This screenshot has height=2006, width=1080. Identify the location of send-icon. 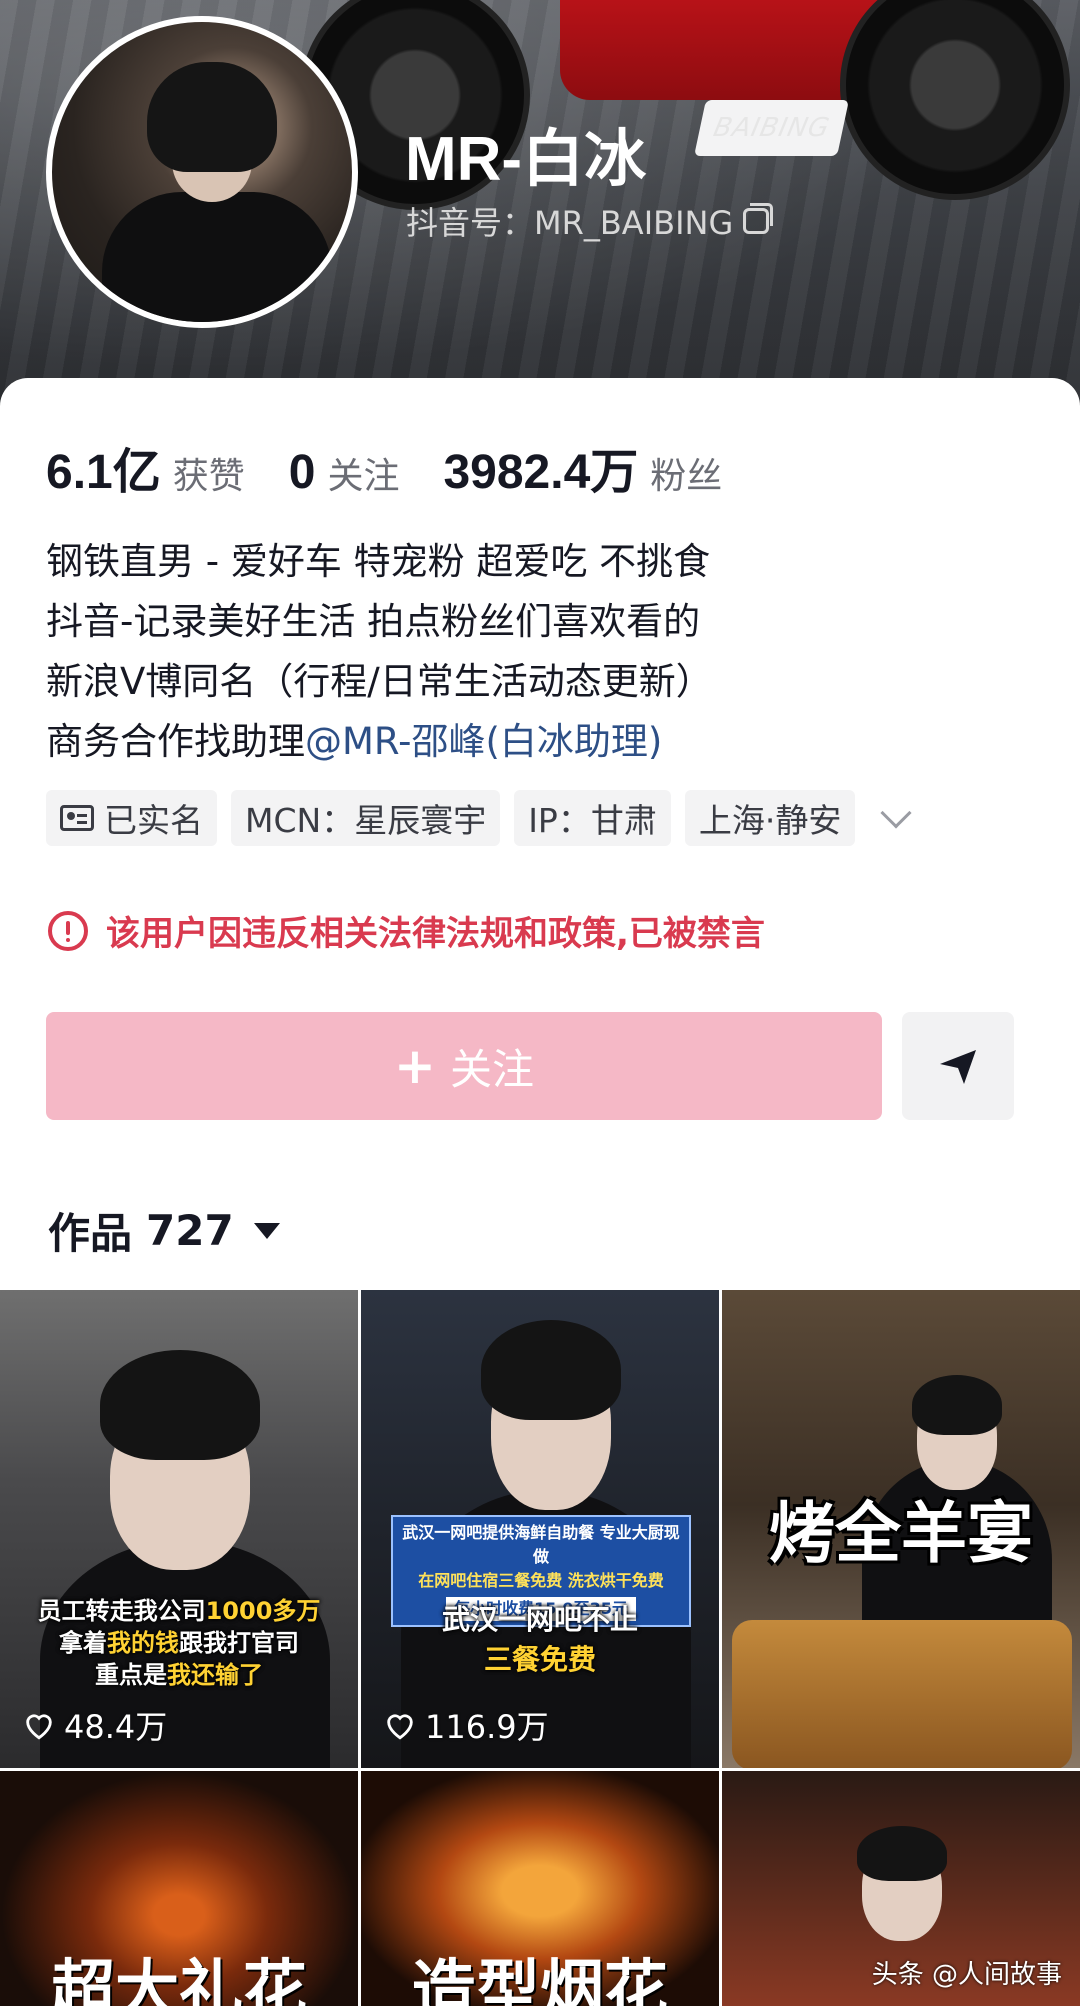
(958, 1067).